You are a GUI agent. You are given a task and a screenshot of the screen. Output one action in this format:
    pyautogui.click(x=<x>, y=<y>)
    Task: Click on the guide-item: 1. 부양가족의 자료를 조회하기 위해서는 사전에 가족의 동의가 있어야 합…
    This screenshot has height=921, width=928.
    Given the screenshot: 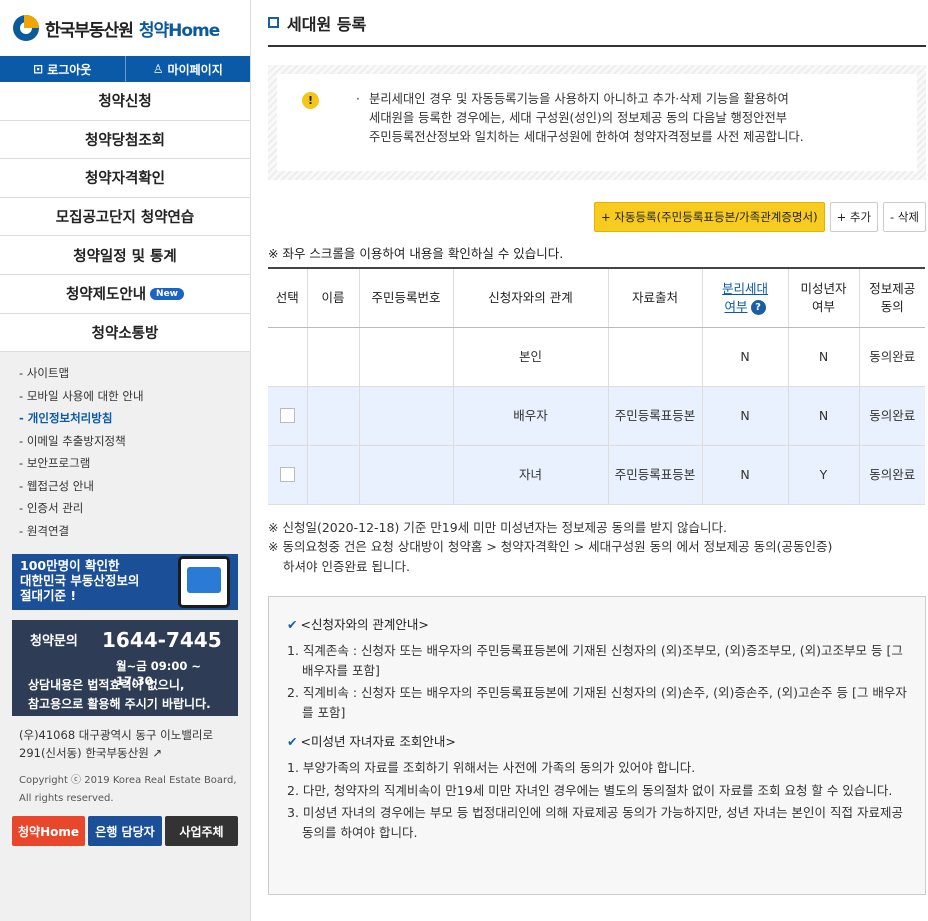 What is the action you would take?
    pyautogui.click(x=491, y=767)
    